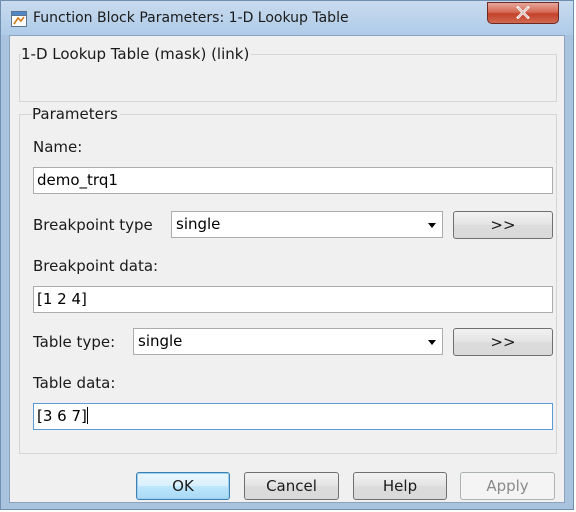 The width and height of the screenshot is (576, 512). What do you see at coordinates (307, 224) in the screenshot?
I see `breakpoint-type-select: single` at bounding box center [307, 224].